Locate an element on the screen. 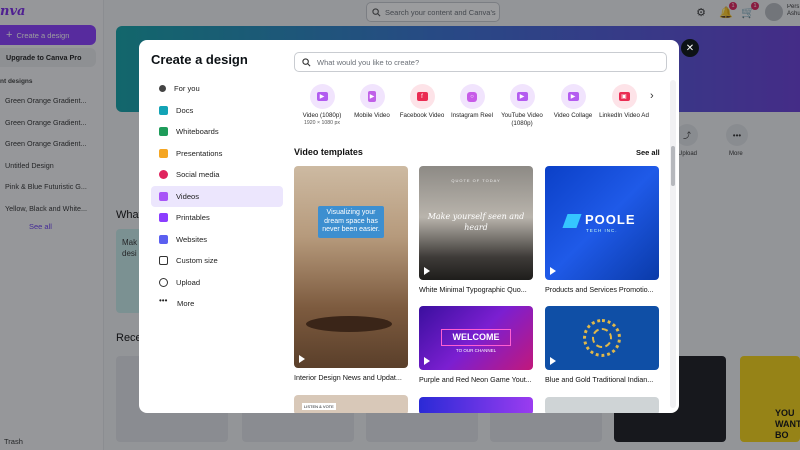 This screenshot has width=800, height=450. modal-search-bar is located at coordinates (480, 62).